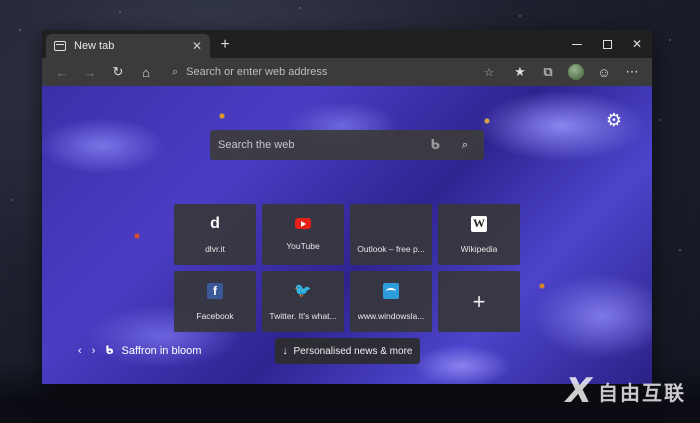  I want to click on facebook-icon: f, so click(215, 290).